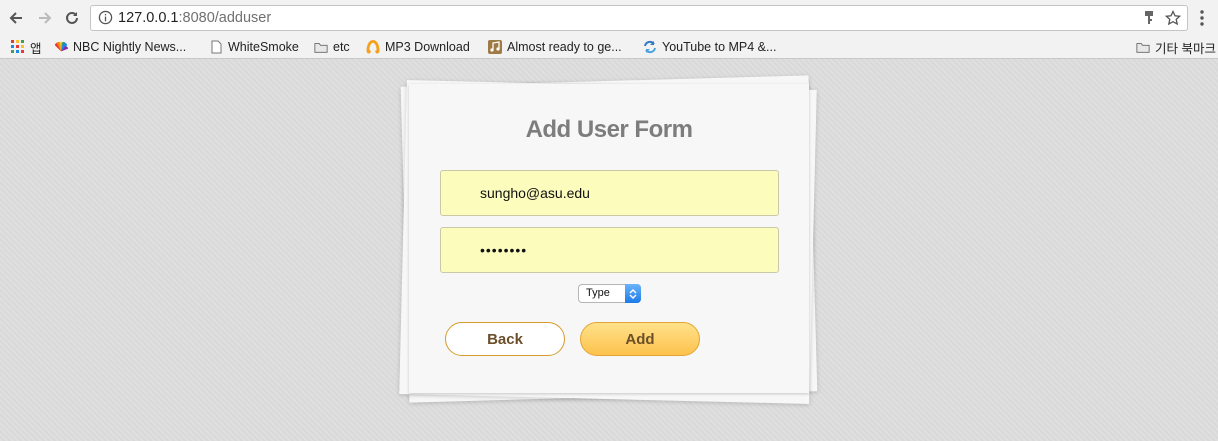 The image size is (1218, 441). I want to click on back-nav-button, so click(16, 18).